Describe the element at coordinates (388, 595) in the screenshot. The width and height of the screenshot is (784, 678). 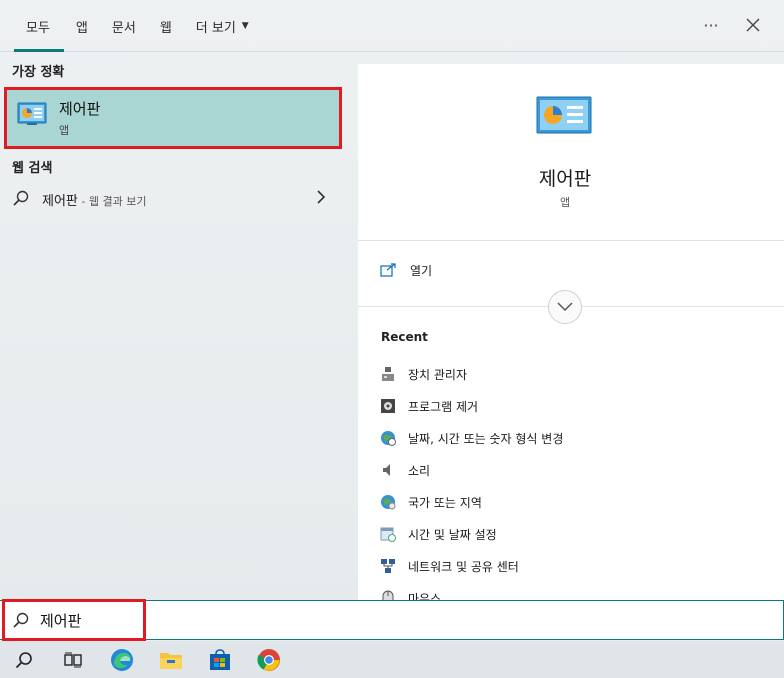
I see `mouse-icon` at that location.